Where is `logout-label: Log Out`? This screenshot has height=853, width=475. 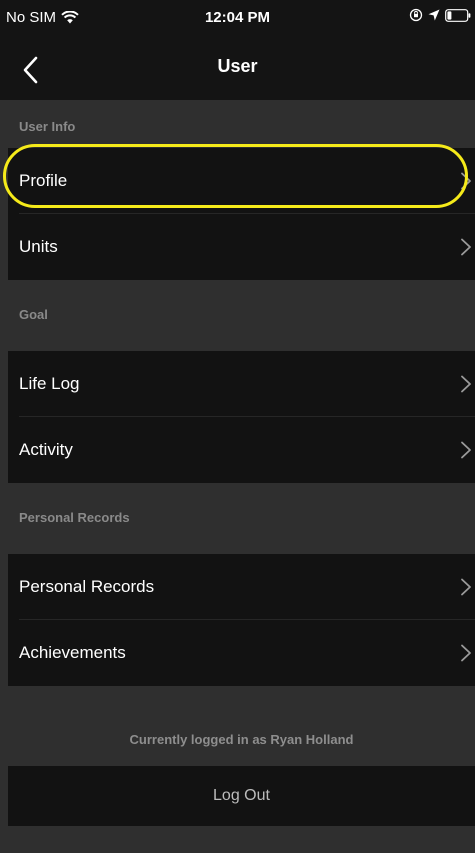
logout-label: Log Out is located at coordinates (241, 795).